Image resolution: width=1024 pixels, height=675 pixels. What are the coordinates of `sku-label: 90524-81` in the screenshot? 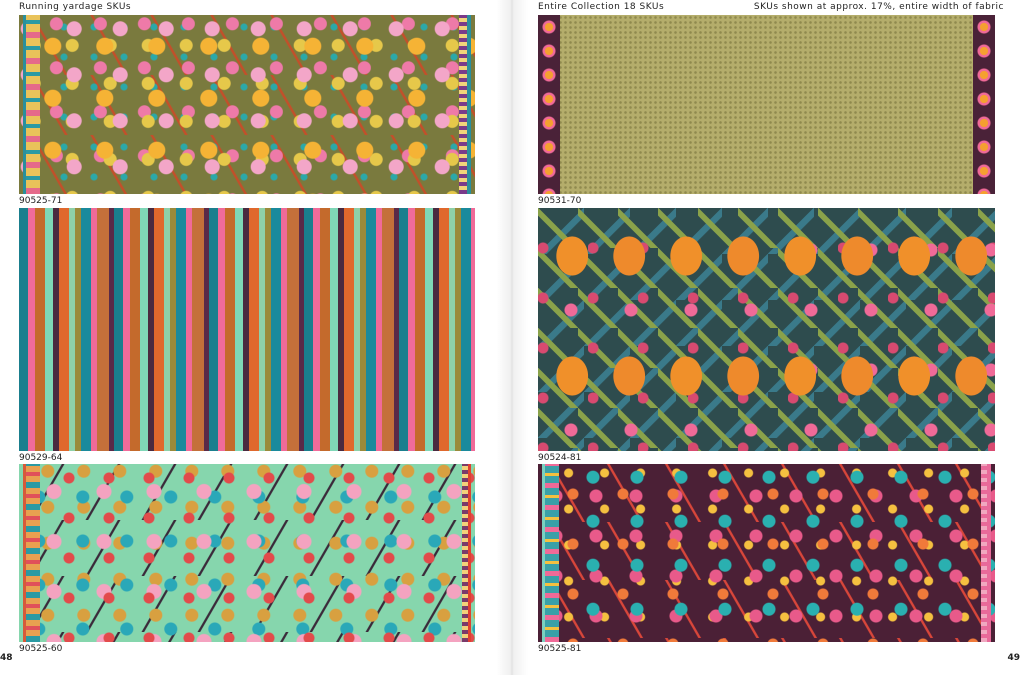 It's located at (560, 458).